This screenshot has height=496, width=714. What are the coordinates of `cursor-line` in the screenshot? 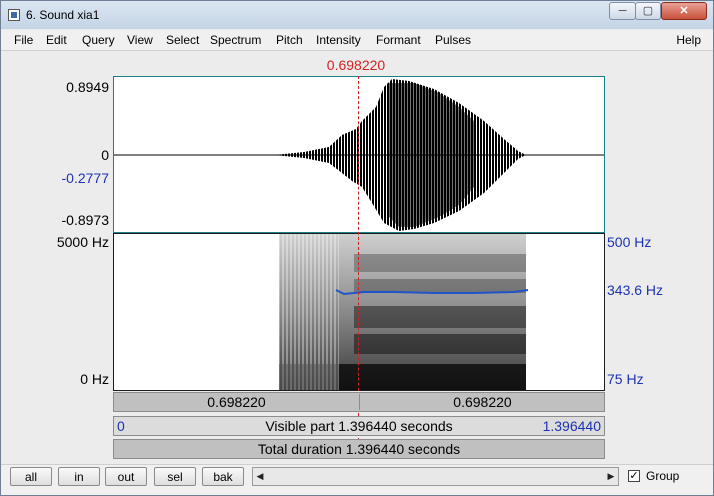 It's located at (358, 258).